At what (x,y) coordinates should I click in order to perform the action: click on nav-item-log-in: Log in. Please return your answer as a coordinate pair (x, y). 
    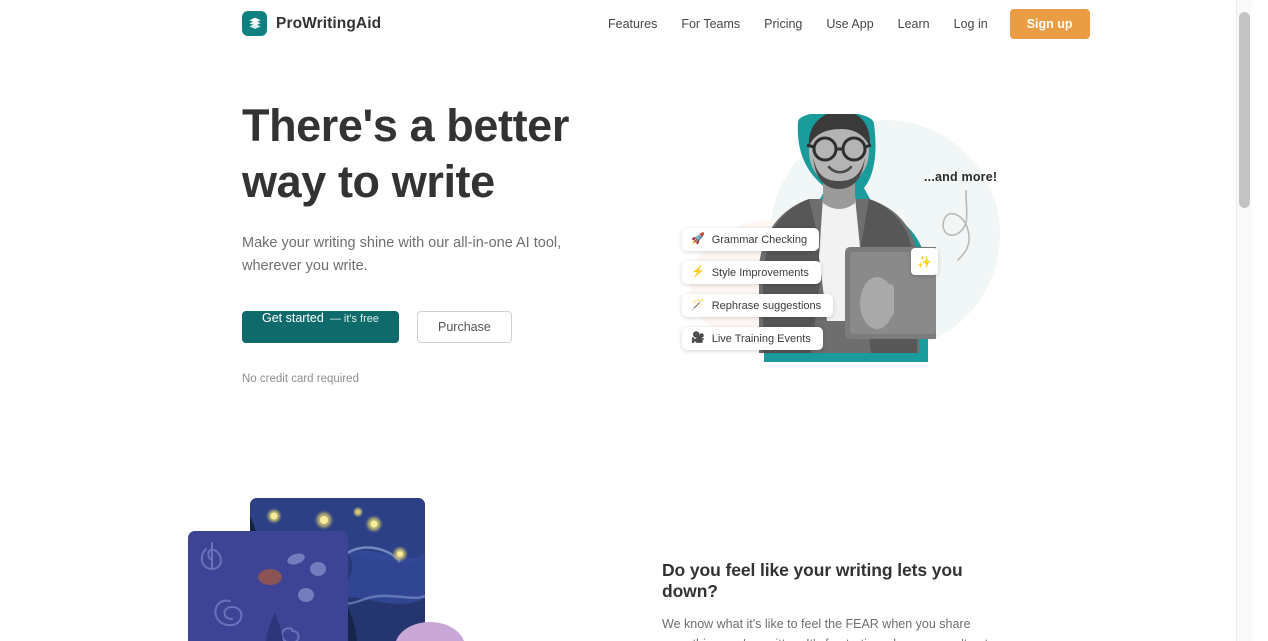
    Looking at the image, I should click on (971, 24).